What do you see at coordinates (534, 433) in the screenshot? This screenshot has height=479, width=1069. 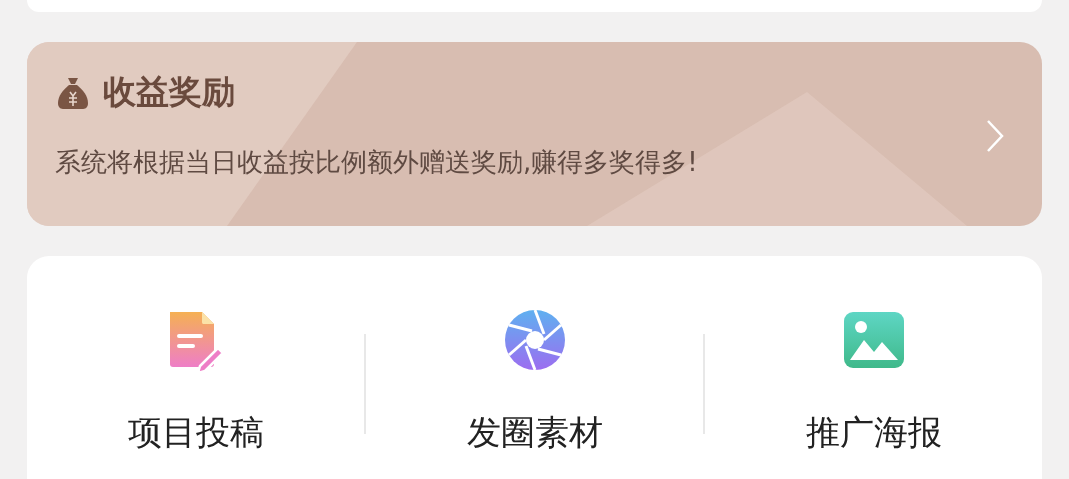 I see `shortcut-label: 发圈素材` at bounding box center [534, 433].